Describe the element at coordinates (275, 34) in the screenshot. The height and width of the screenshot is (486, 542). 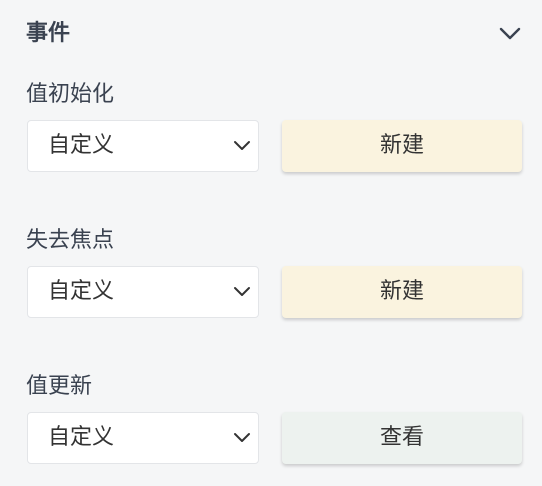
I see `events-header: 事件` at that location.